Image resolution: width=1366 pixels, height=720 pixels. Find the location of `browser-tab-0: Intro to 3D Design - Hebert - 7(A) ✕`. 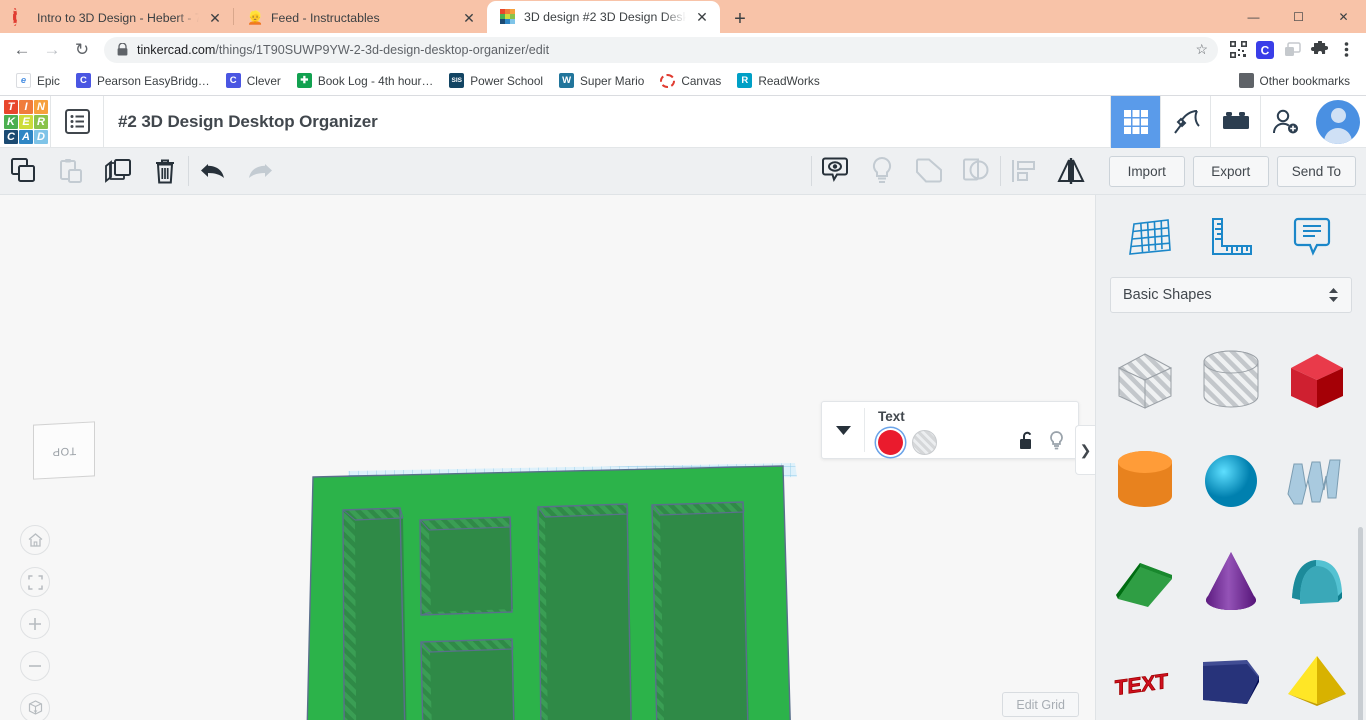

browser-tab-0: Intro to 3D Design - Hebert - 7(A) ✕ is located at coordinates (116, 17).